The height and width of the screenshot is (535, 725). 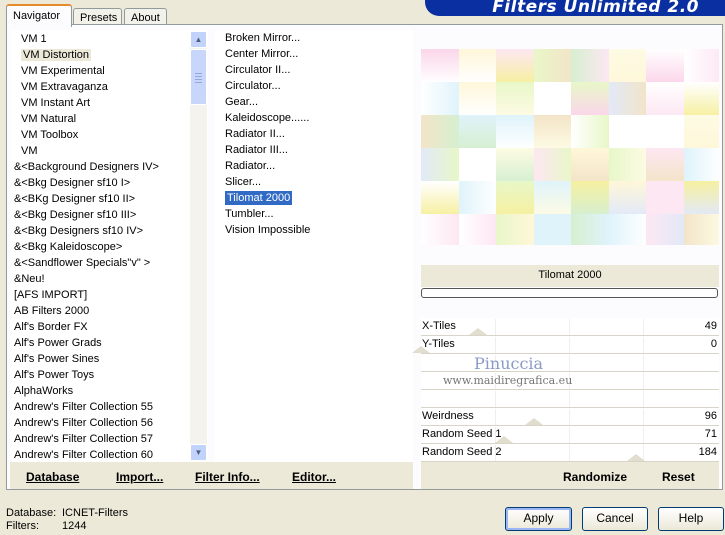 I want to click on app-title-banner: Filters Unlimited 2.0, so click(x=575, y=8).